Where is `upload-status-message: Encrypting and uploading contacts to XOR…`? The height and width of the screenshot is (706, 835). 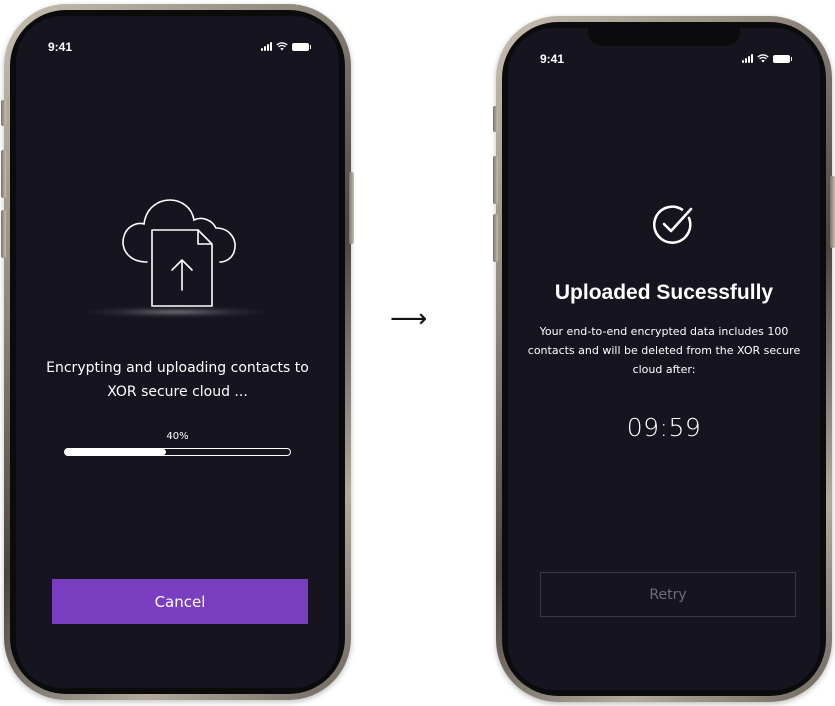
upload-status-message: Encrypting and uploading contacts to XOR… is located at coordinates (177, 380).